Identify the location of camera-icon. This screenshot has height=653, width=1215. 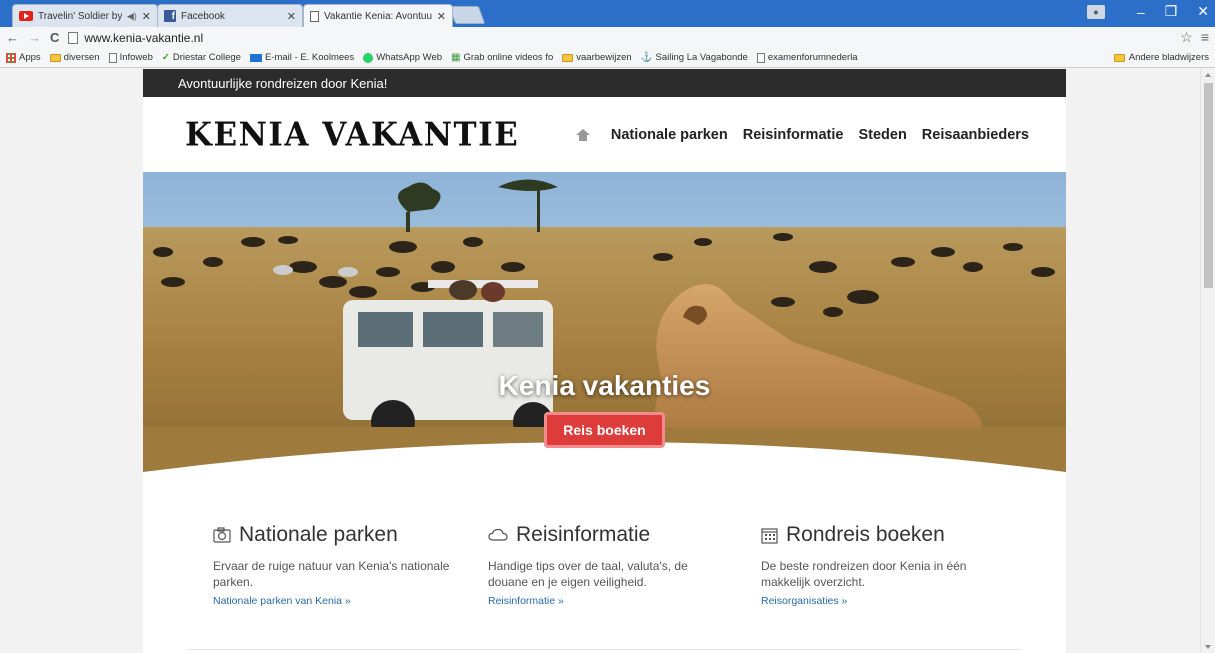
(222, 535).